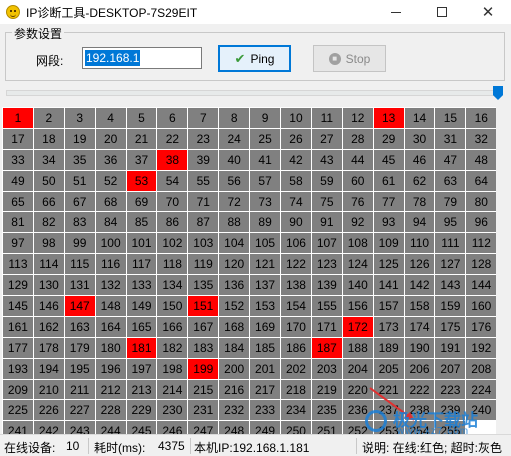  Describe the element at coordinates (296, 410) in the screenshot. I see `ip-cell-234: 234` at that location.